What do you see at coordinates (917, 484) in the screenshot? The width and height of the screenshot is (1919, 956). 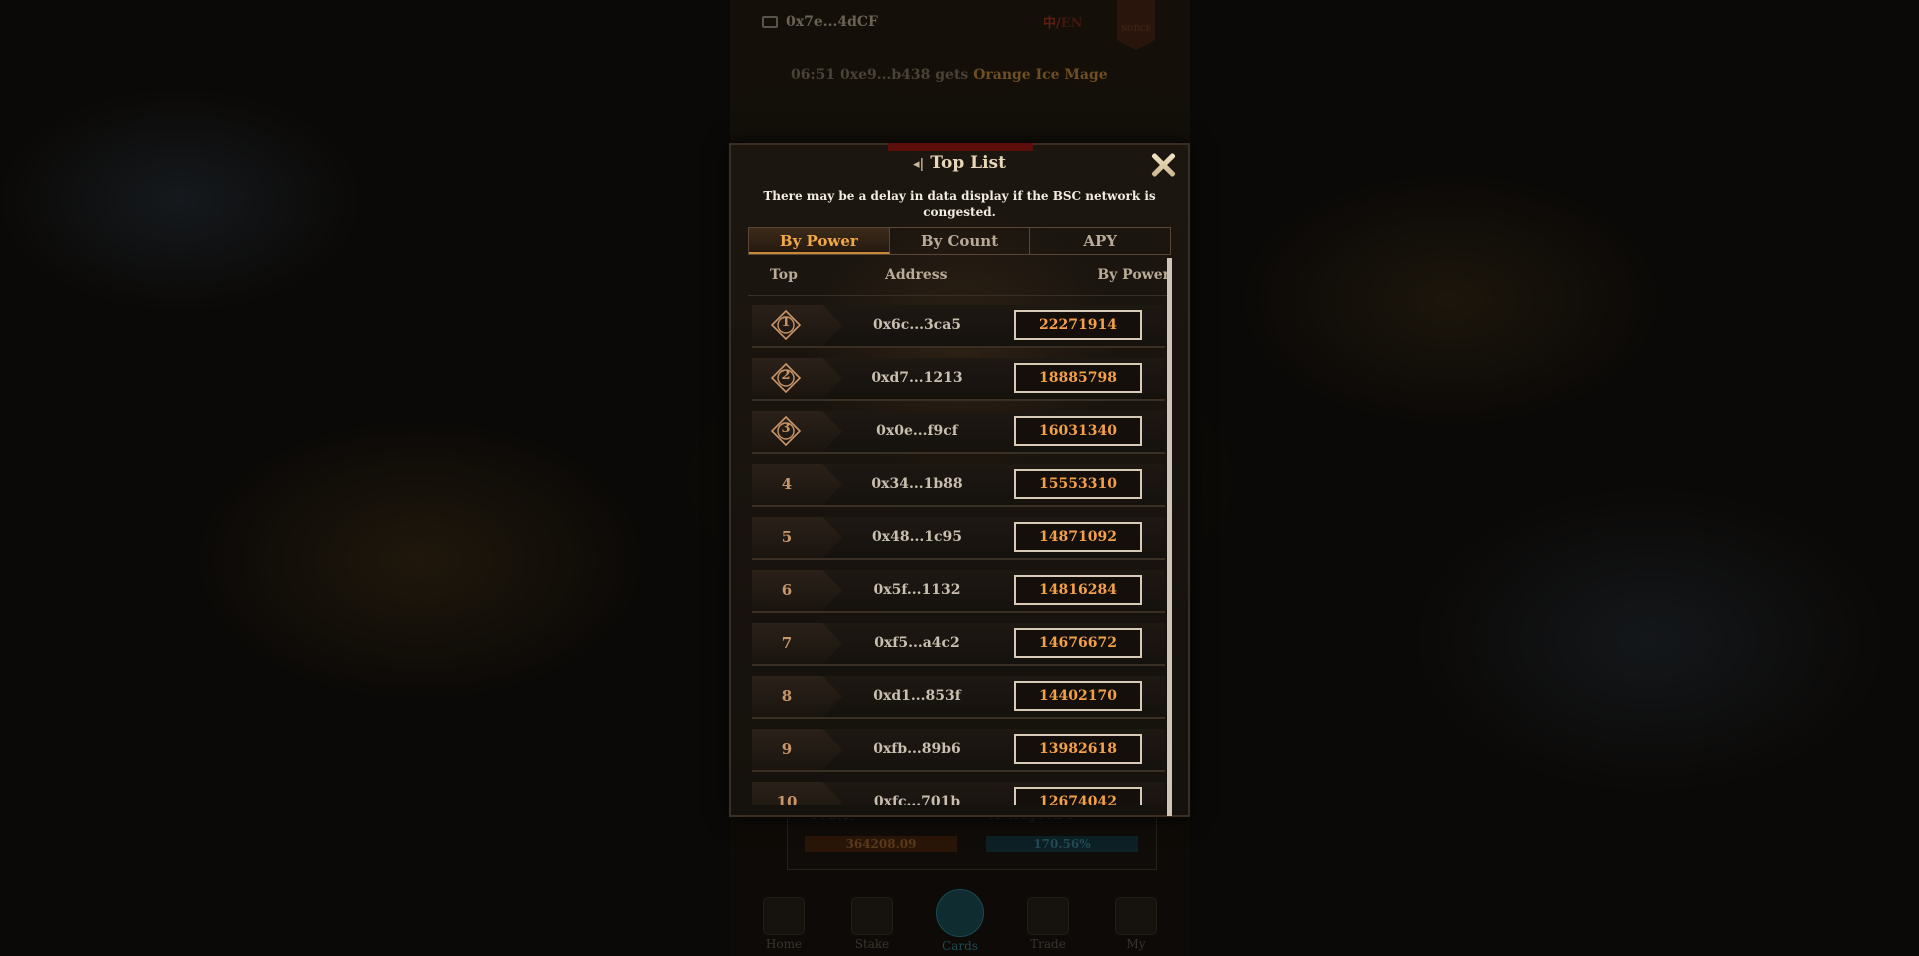 I see `row-address: 0x34...1b88` at bounding box center [917, 484].